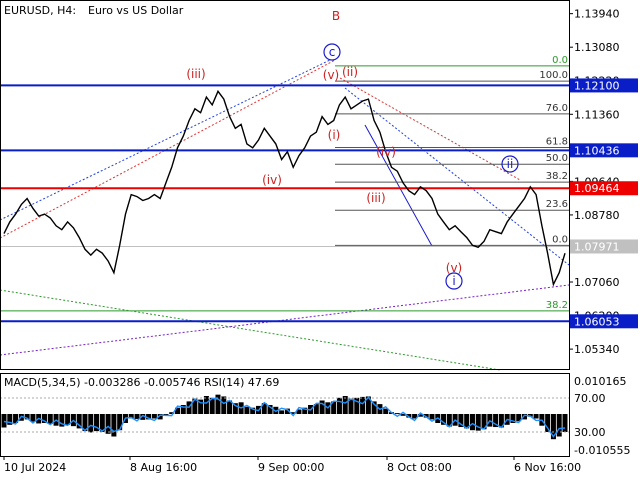 Image resolution: width=640 pixels, height=480 pixels. Describe the element at coordinates (453, 281) in the screenshot. I see `wave-label-11: i` at that location.